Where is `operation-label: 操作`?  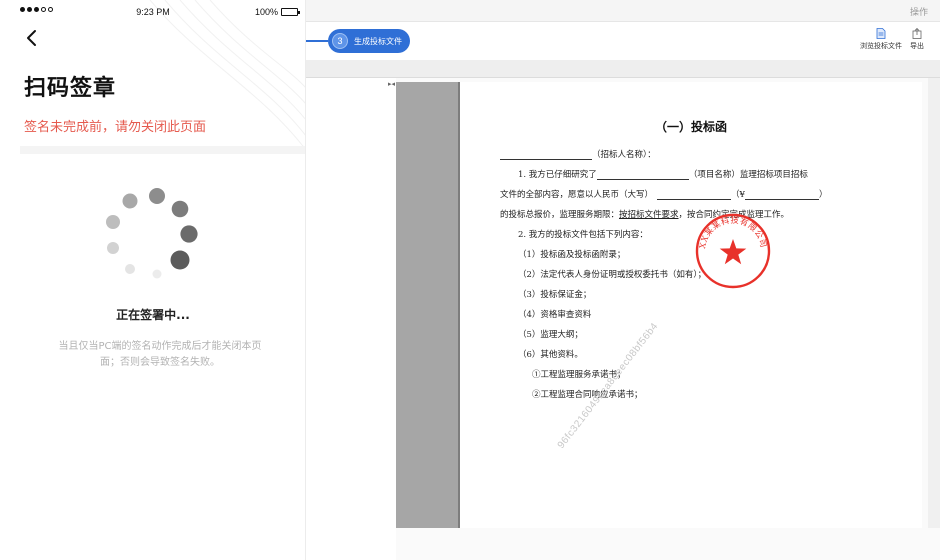 operation-label: 操作 is located at coordinates (919, 11).